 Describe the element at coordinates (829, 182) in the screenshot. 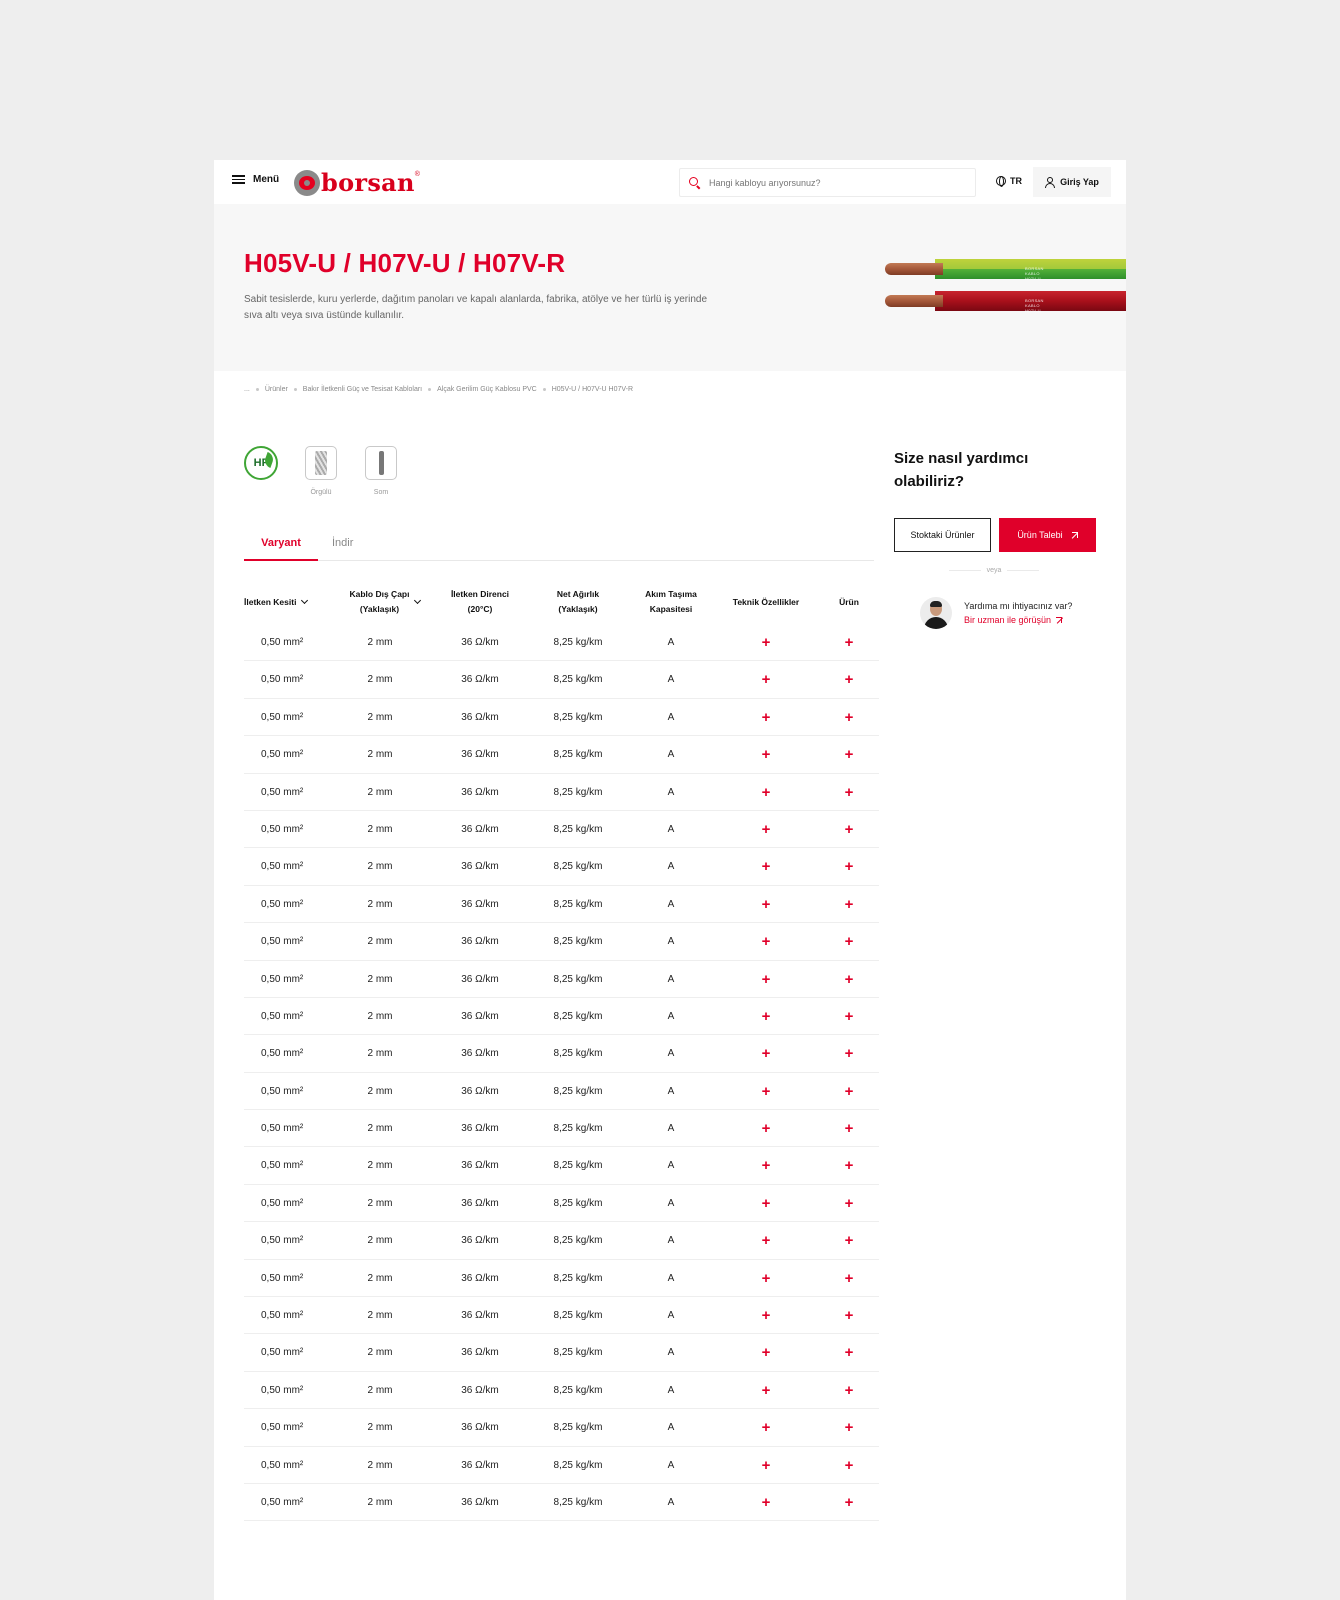

I see `search-input` at that location.